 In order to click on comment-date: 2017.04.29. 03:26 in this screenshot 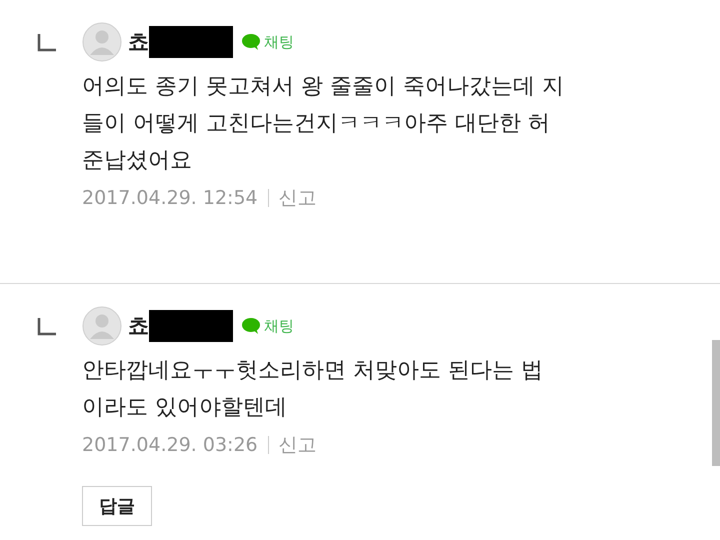, I will do `click(170, 445)`.